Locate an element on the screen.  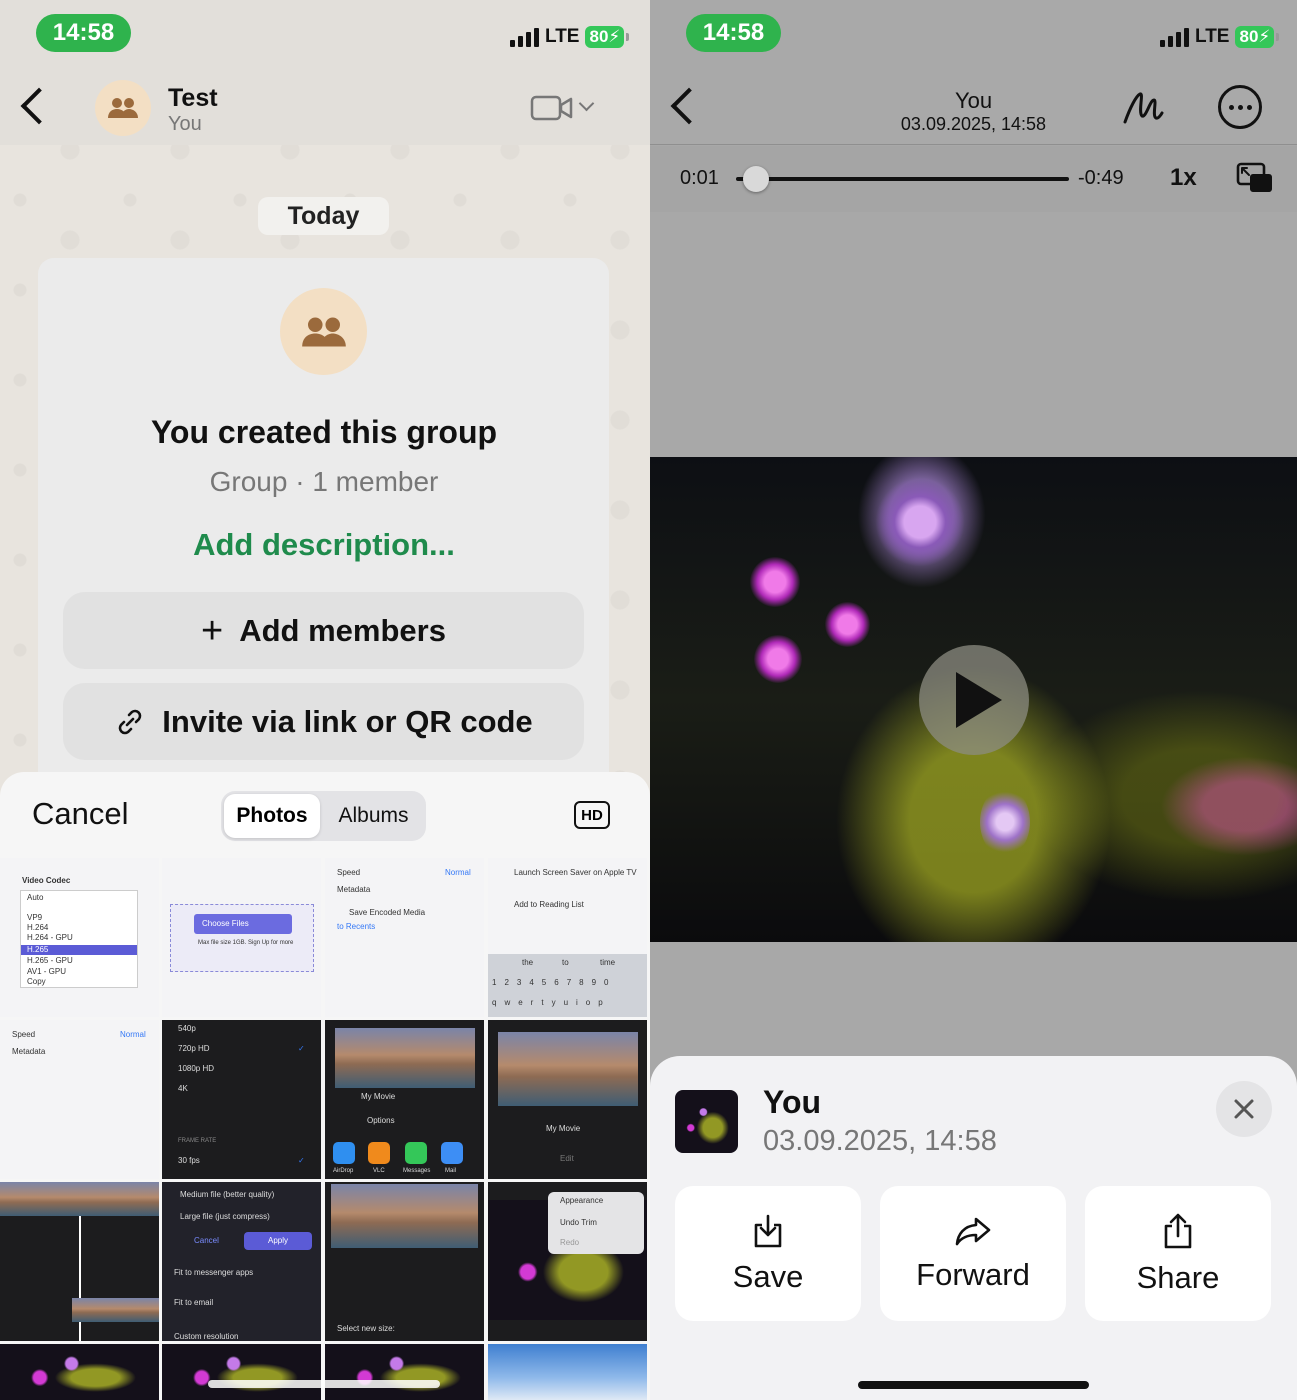
remaining-time: -0:49 is located at coordinates (1101, 178).